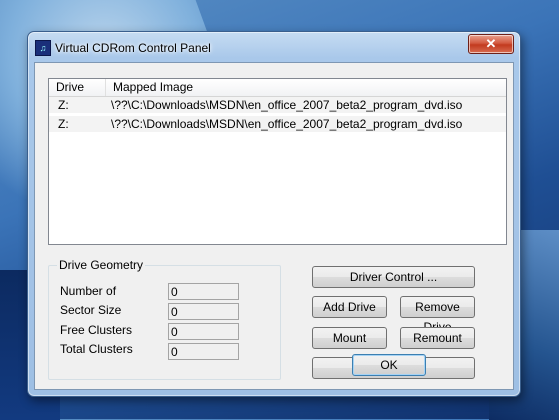 This screenshot has width=559, height=420. I want to click on free-clusters-field, so click(203, 331).